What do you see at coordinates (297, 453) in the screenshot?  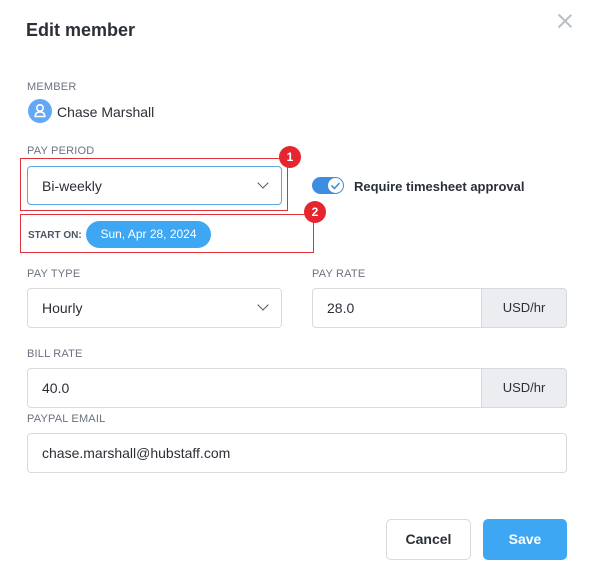 I see `paypal-email-input: chase.marshall@hubstaff.com` at bounding box center [297, 453].